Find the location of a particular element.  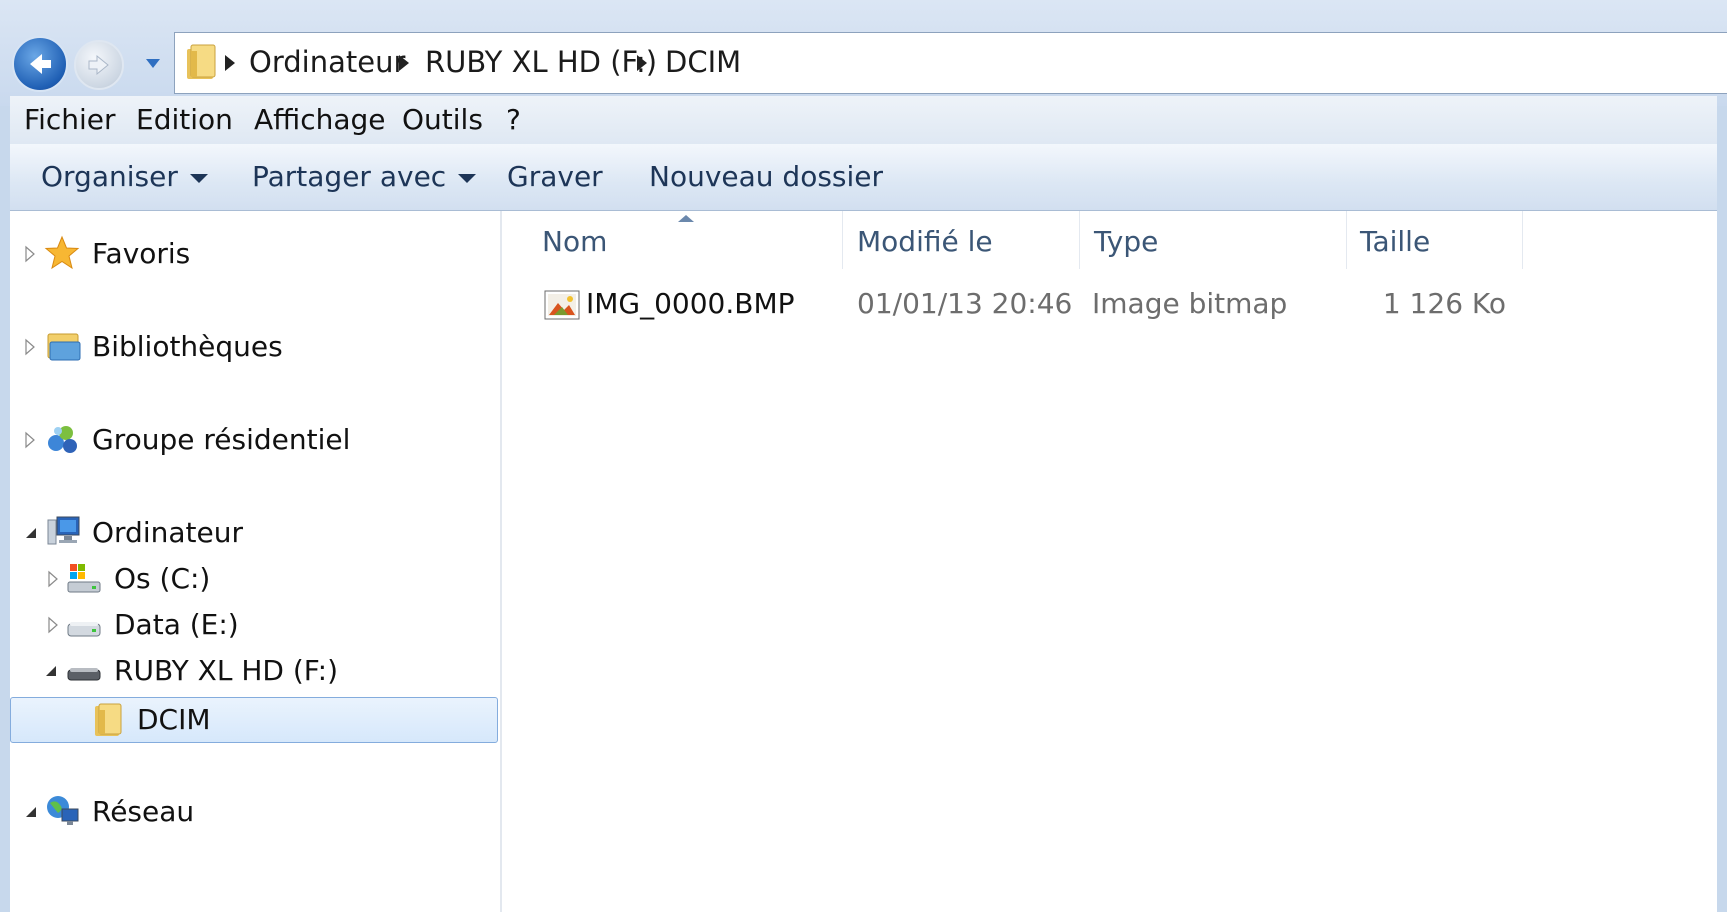

share-with-button: Partager avec is located at coordinates (364, 177).